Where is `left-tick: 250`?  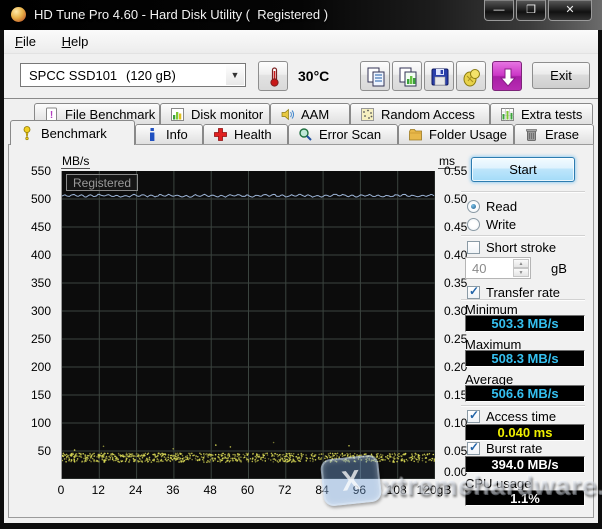
left-tick: 250 is located at coordinates (40, 339).